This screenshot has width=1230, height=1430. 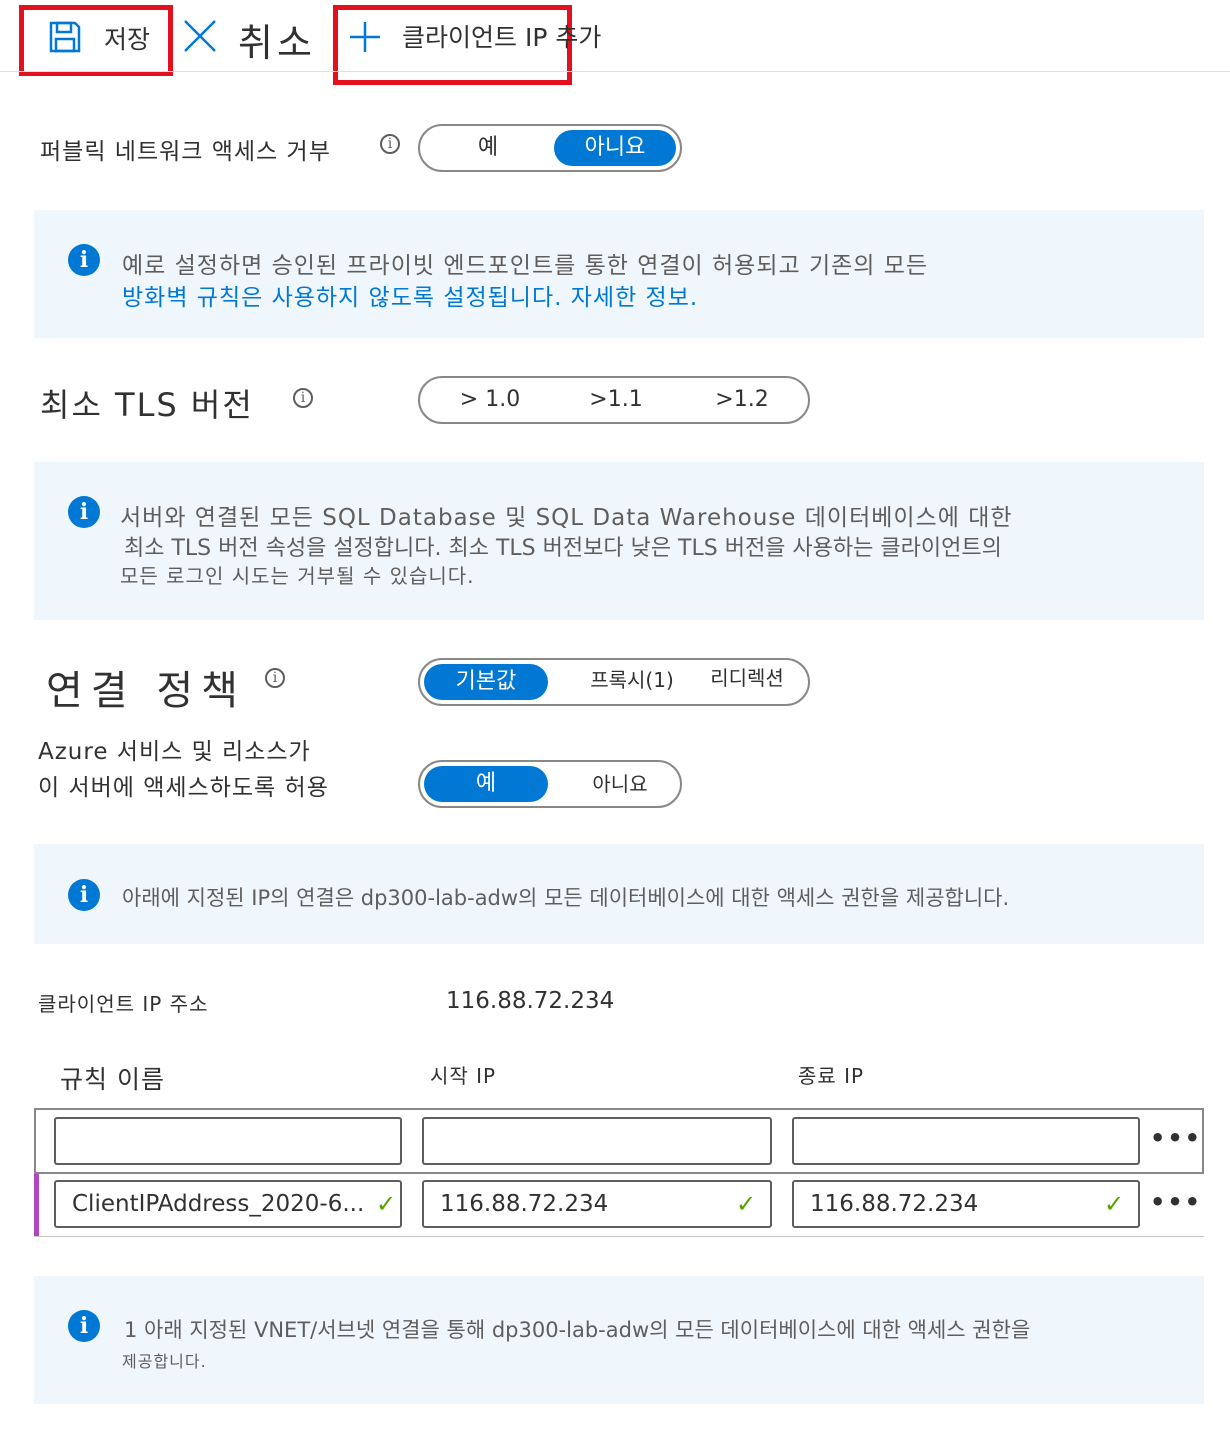 I want to click on info-tls-line3: 모든 로그인 시도는 거부될 수 있습니다., so click(x=297, y=576).